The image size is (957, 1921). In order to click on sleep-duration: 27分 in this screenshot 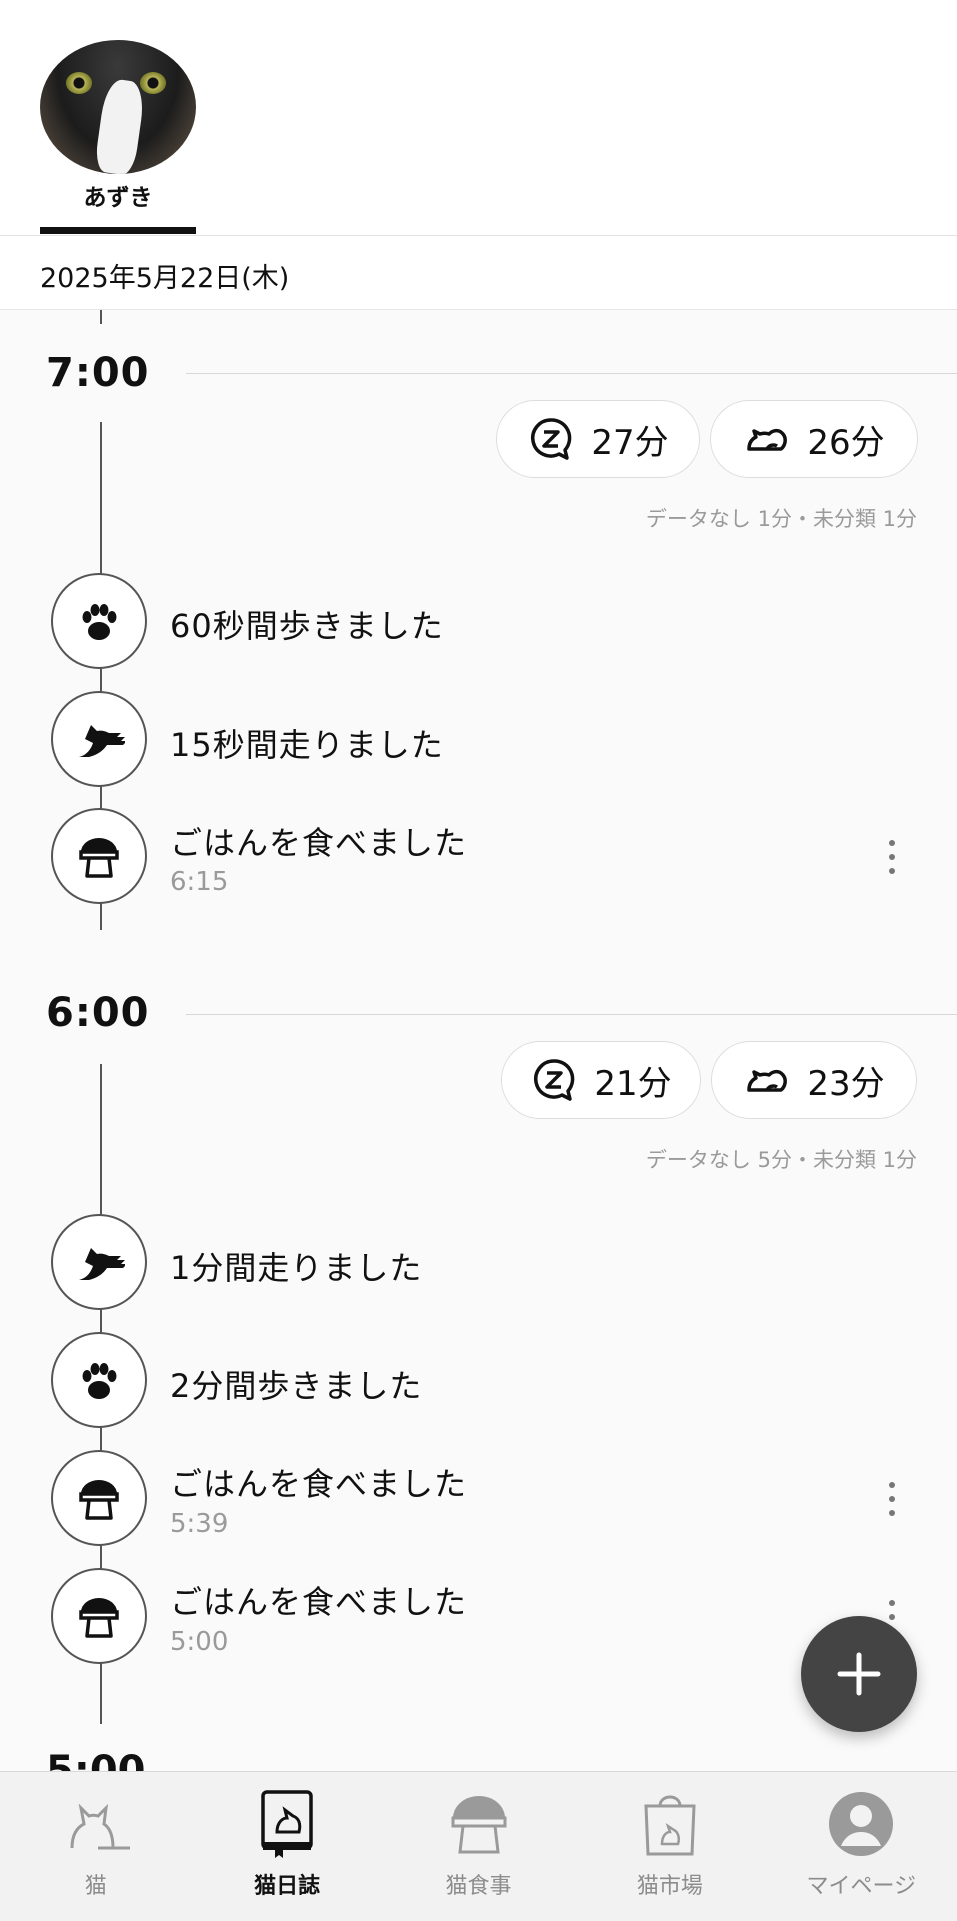, I will do `click(630, 442)`.